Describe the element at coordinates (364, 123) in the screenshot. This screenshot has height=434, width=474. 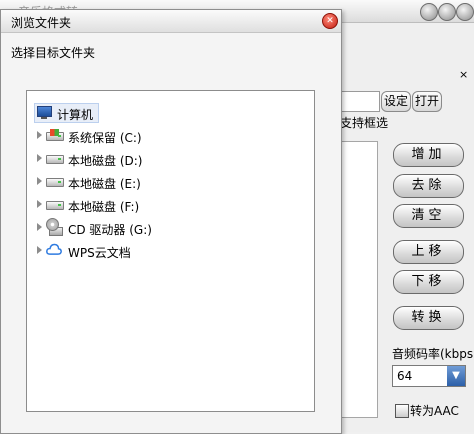
I see `support-select-text: 支持框选` at that location.